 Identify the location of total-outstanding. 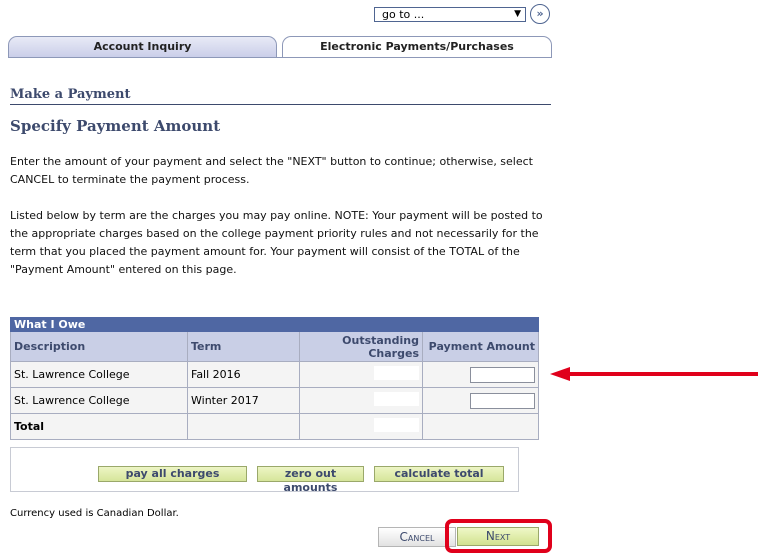
(361, 426).